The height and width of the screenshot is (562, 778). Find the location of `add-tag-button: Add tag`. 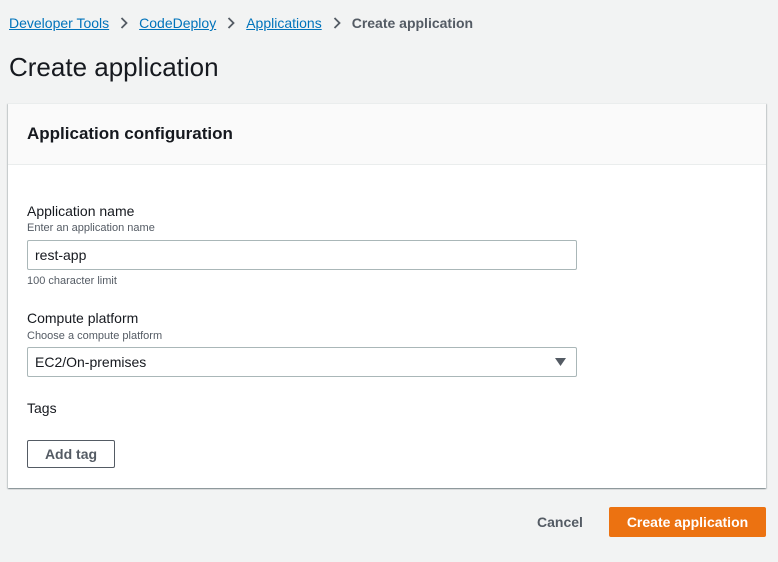

add-tag-button: Add tag is located at coordinates (71, 454).